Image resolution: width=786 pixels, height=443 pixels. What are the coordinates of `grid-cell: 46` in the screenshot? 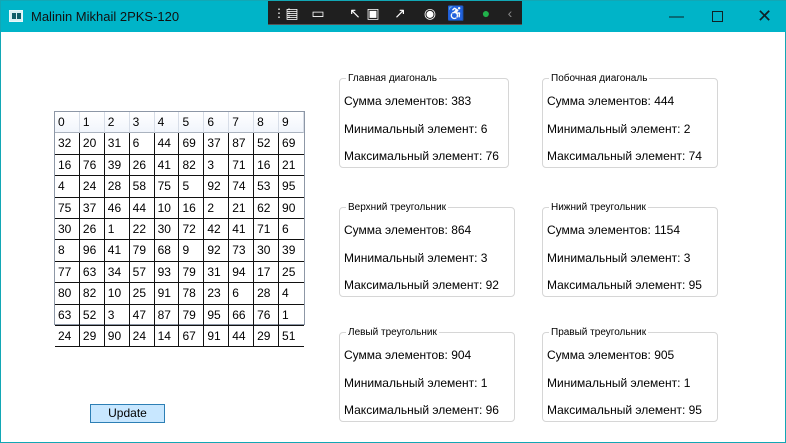 It's located at (117, 208).